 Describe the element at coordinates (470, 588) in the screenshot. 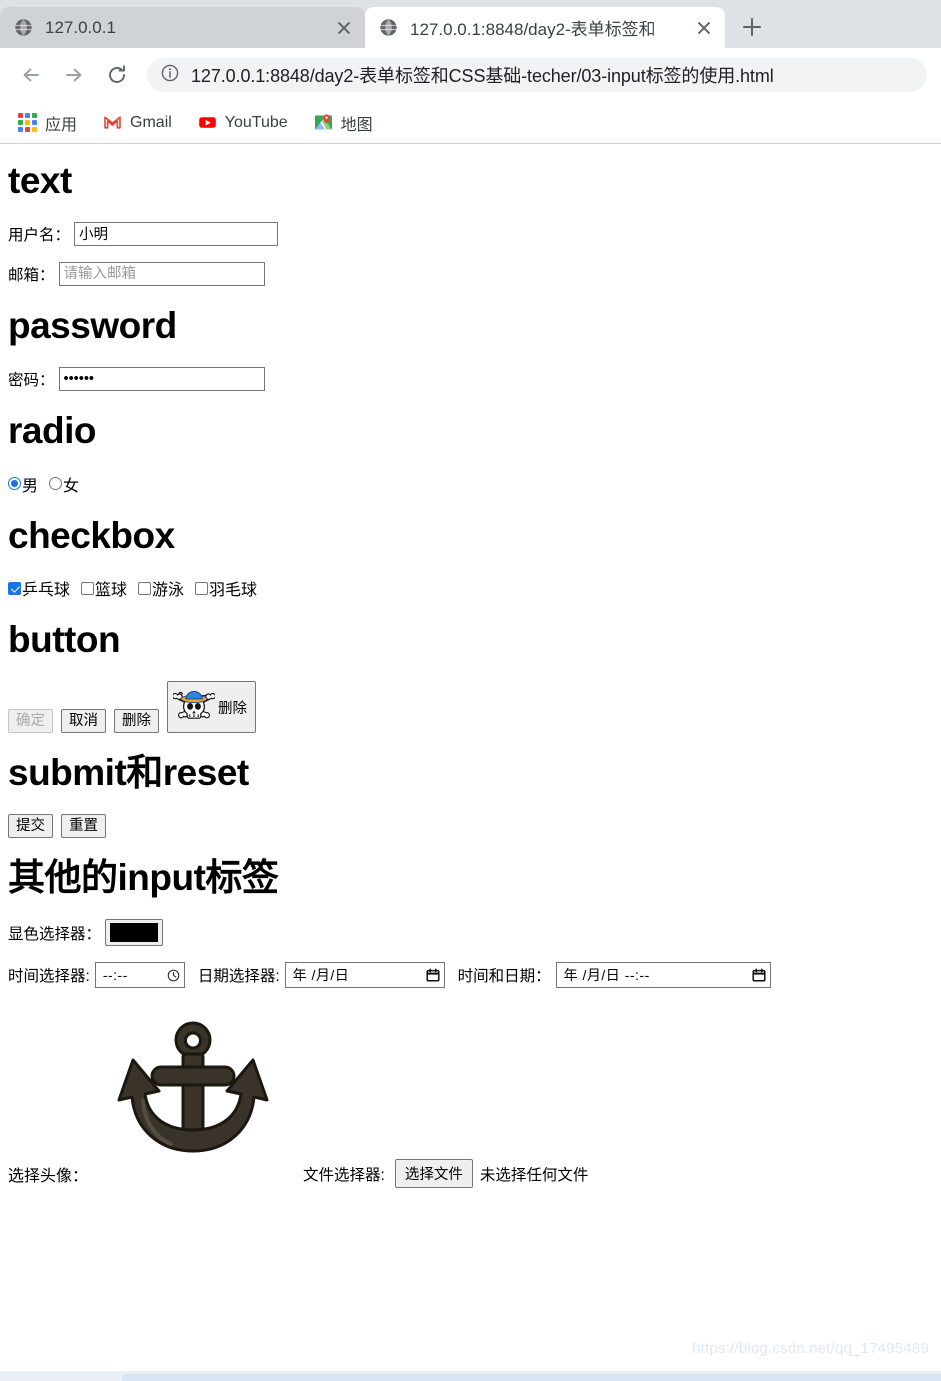

I see `hobby-checkbox-group: 乒乓球 篮球 游泳 羽毛球` at that location.